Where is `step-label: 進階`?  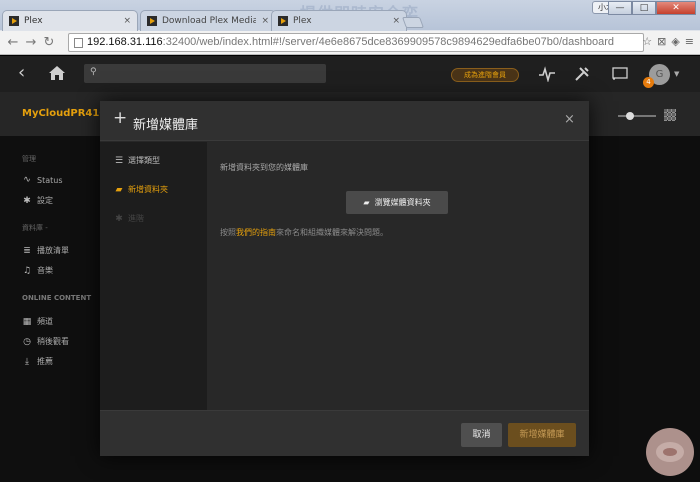 step-label: 進階 is located at coordinates (136, 218).